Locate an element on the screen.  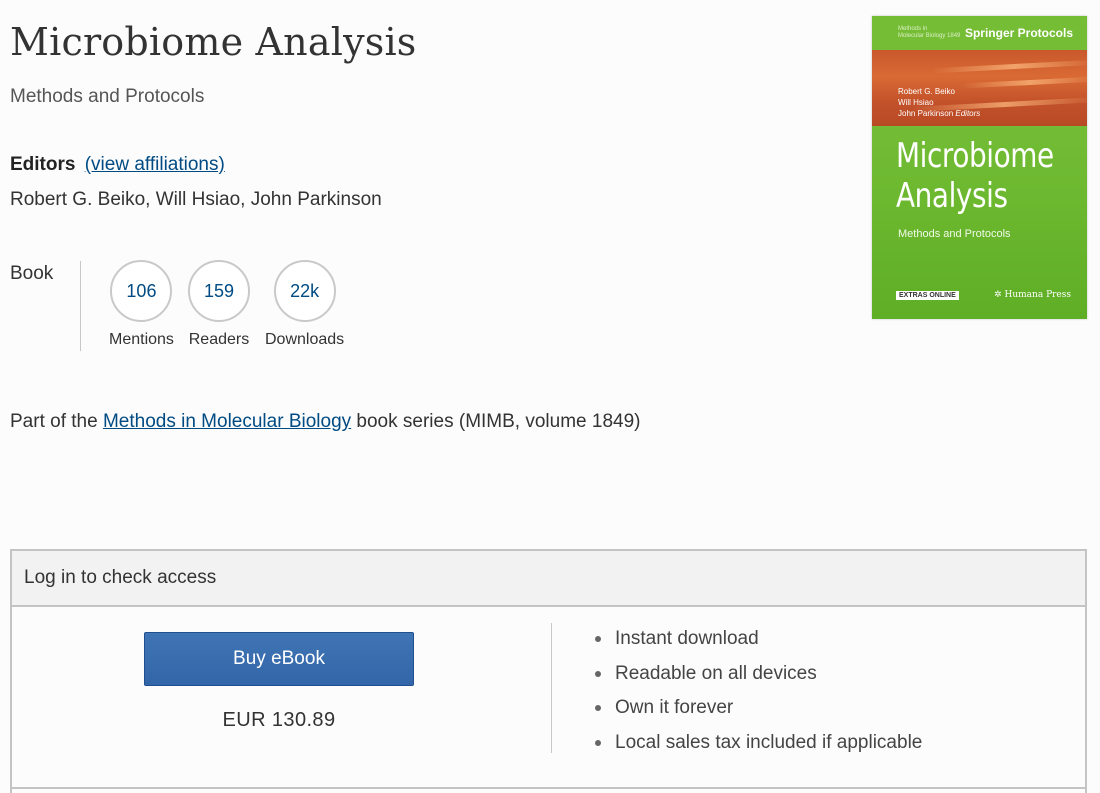
series-prefix: Part of the is located at coordinates (54, 421).